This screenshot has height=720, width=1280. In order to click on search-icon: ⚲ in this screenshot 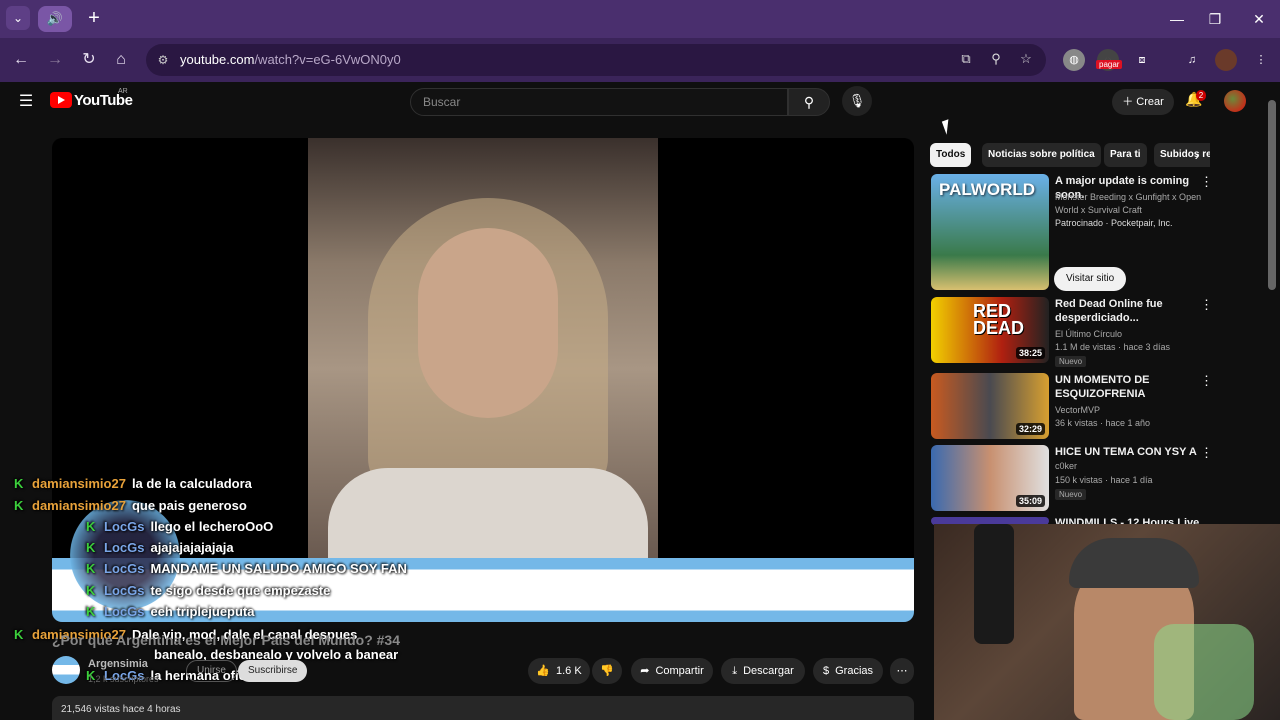, I will do `click(809, 102)`.